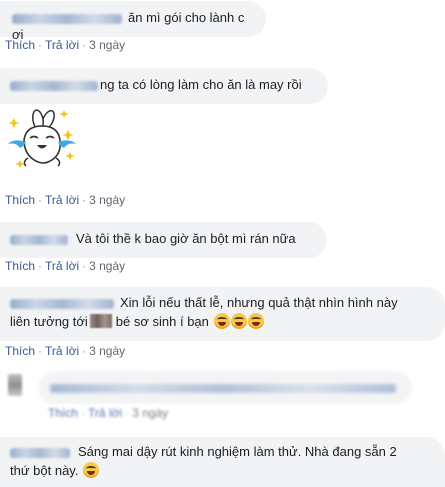 The height and width of the screenshot is (487, 445). I want to click on comment-text: Và tôi thề k bao giờ ăn bột mì rán nữa, so click(186, 238).